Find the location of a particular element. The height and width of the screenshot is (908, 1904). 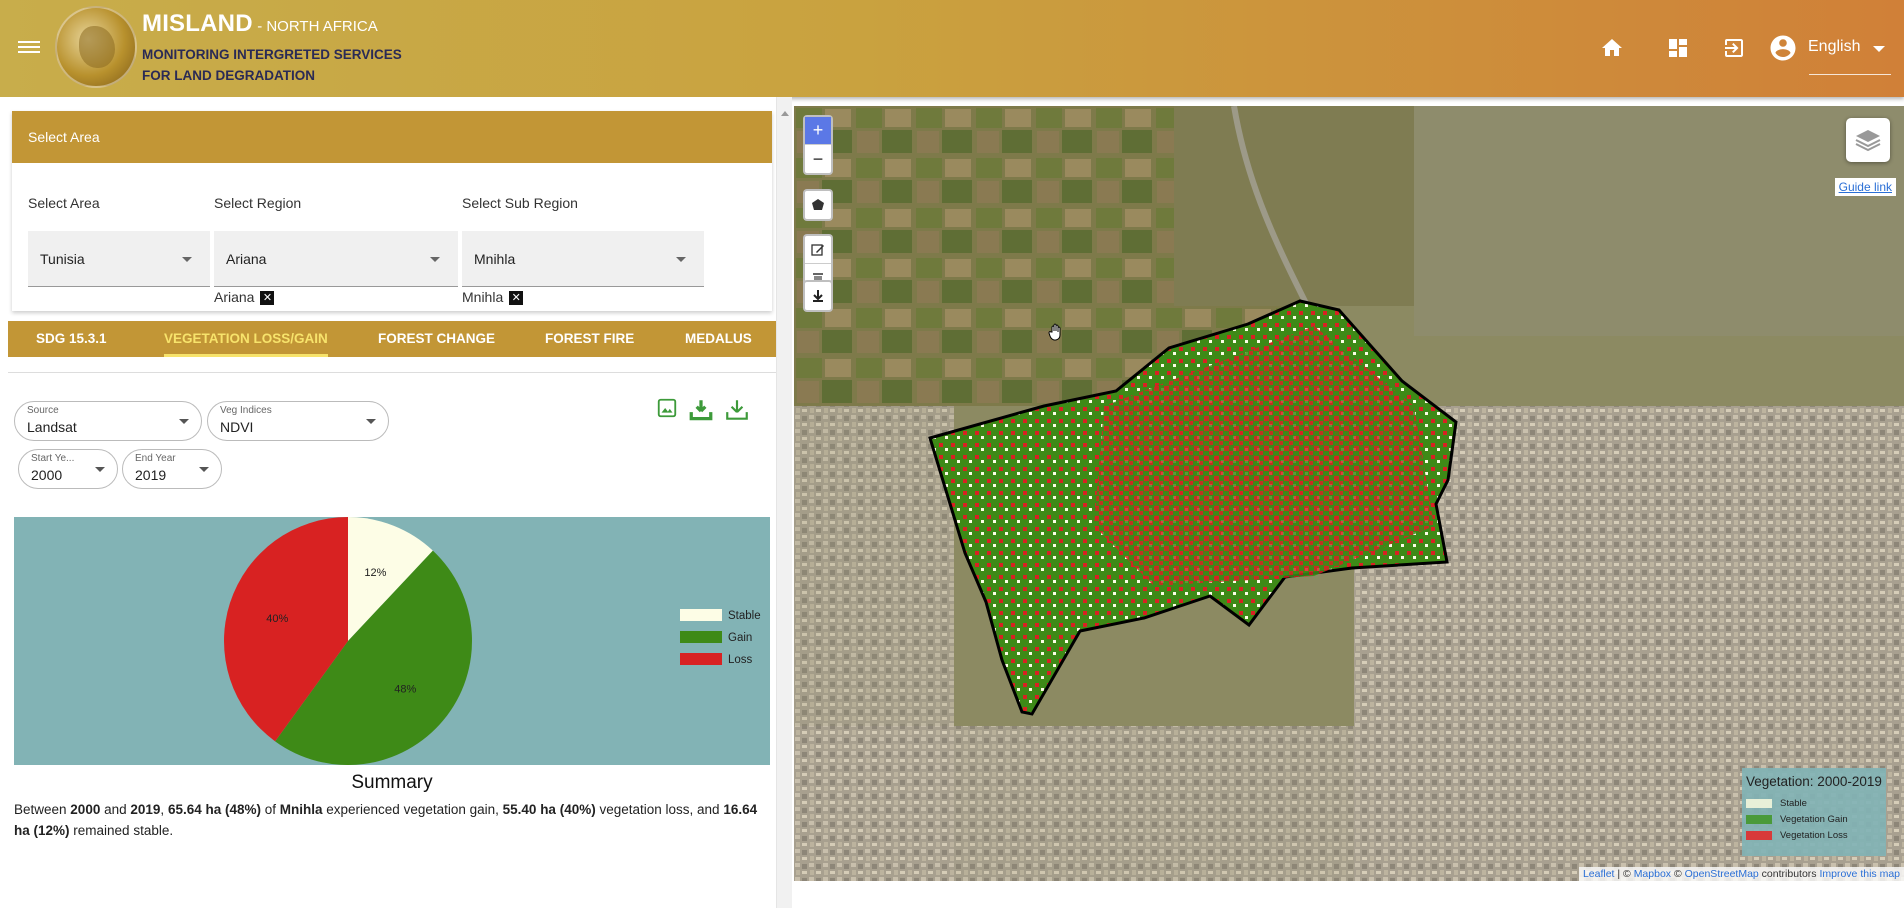

summary-part: and is located at coordinates (115, 809).